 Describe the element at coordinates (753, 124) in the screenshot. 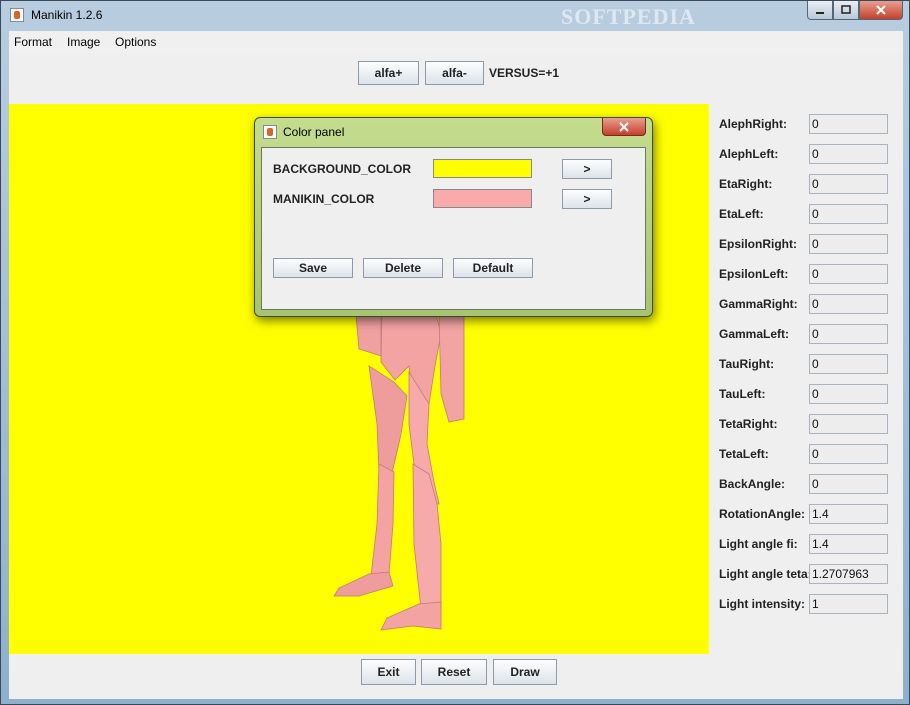

I see `param-label: AlephRight:` at that location.